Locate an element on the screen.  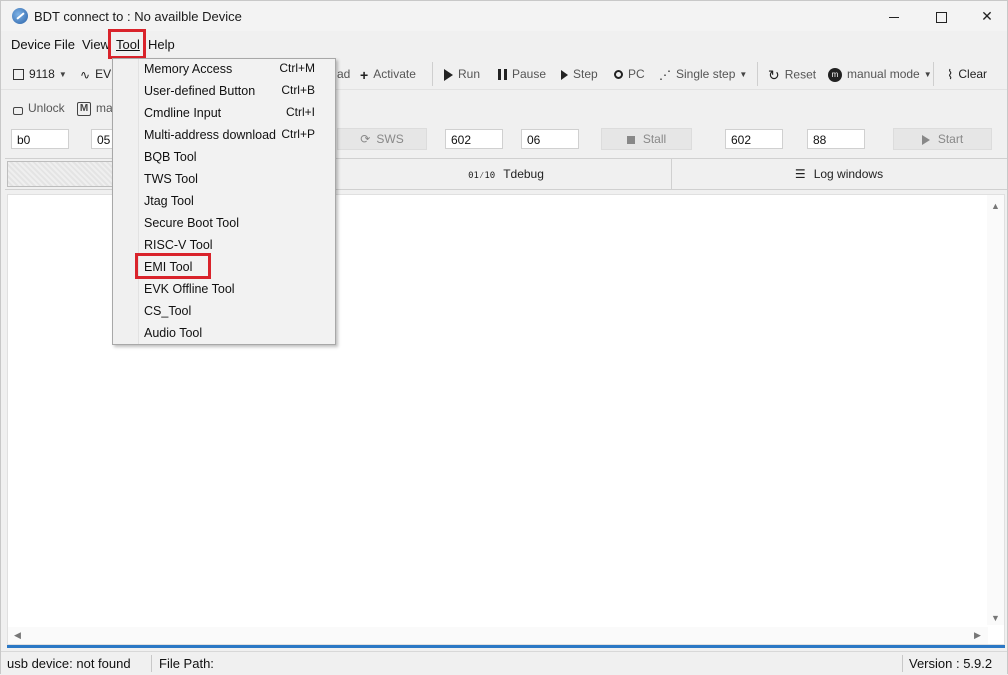
single-step-dropdown: ⋰ Single step ▼ is located at coordinates (703, 74).